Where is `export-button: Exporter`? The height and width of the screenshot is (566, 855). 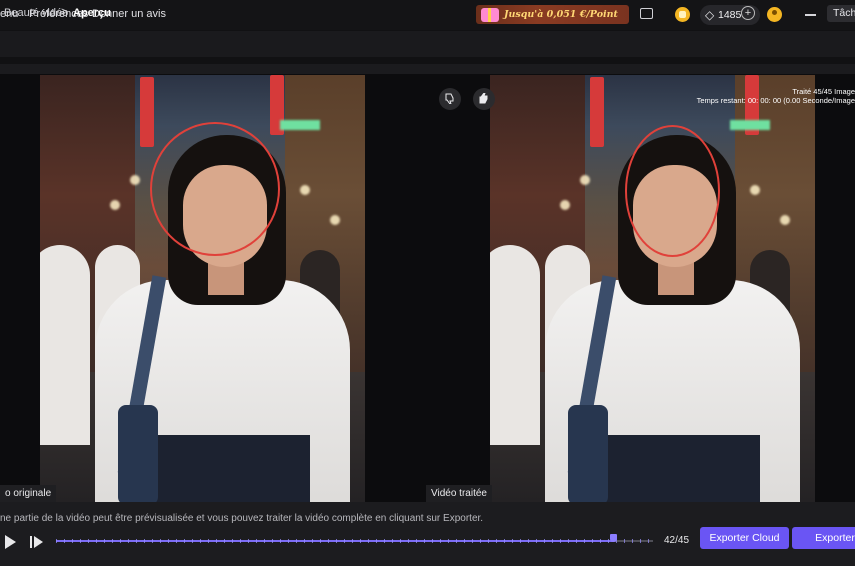
export-button: Exporter is located at coordinates (823, 538).